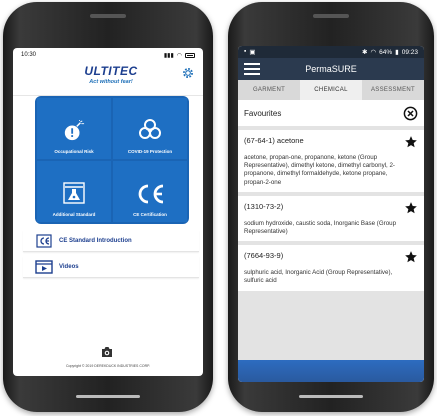 The width and height of the screenshot is (437, 416). What do you see at coordinates (168, 55) in the screenshot?
I see `signal-icon: ▮▮▮` at bounding box center [168, 55].